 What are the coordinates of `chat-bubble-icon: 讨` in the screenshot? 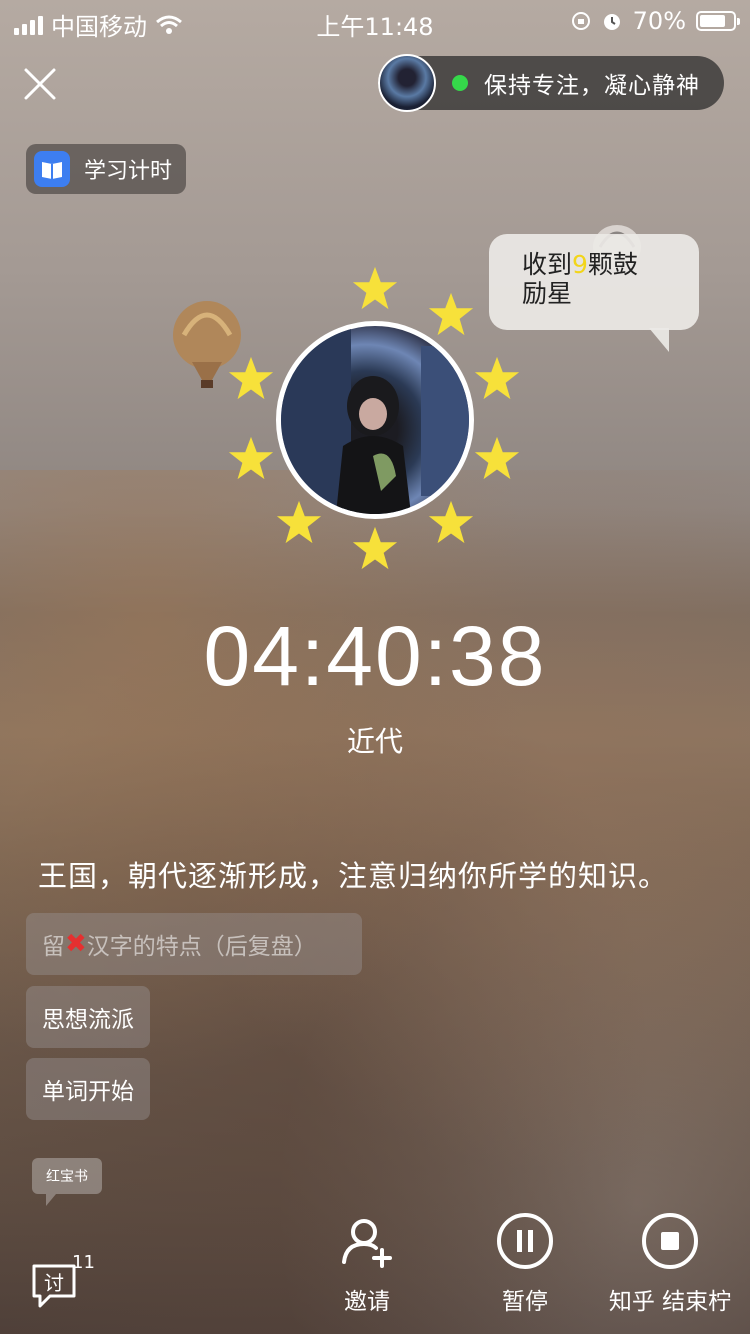 It's located at (54, 1286).